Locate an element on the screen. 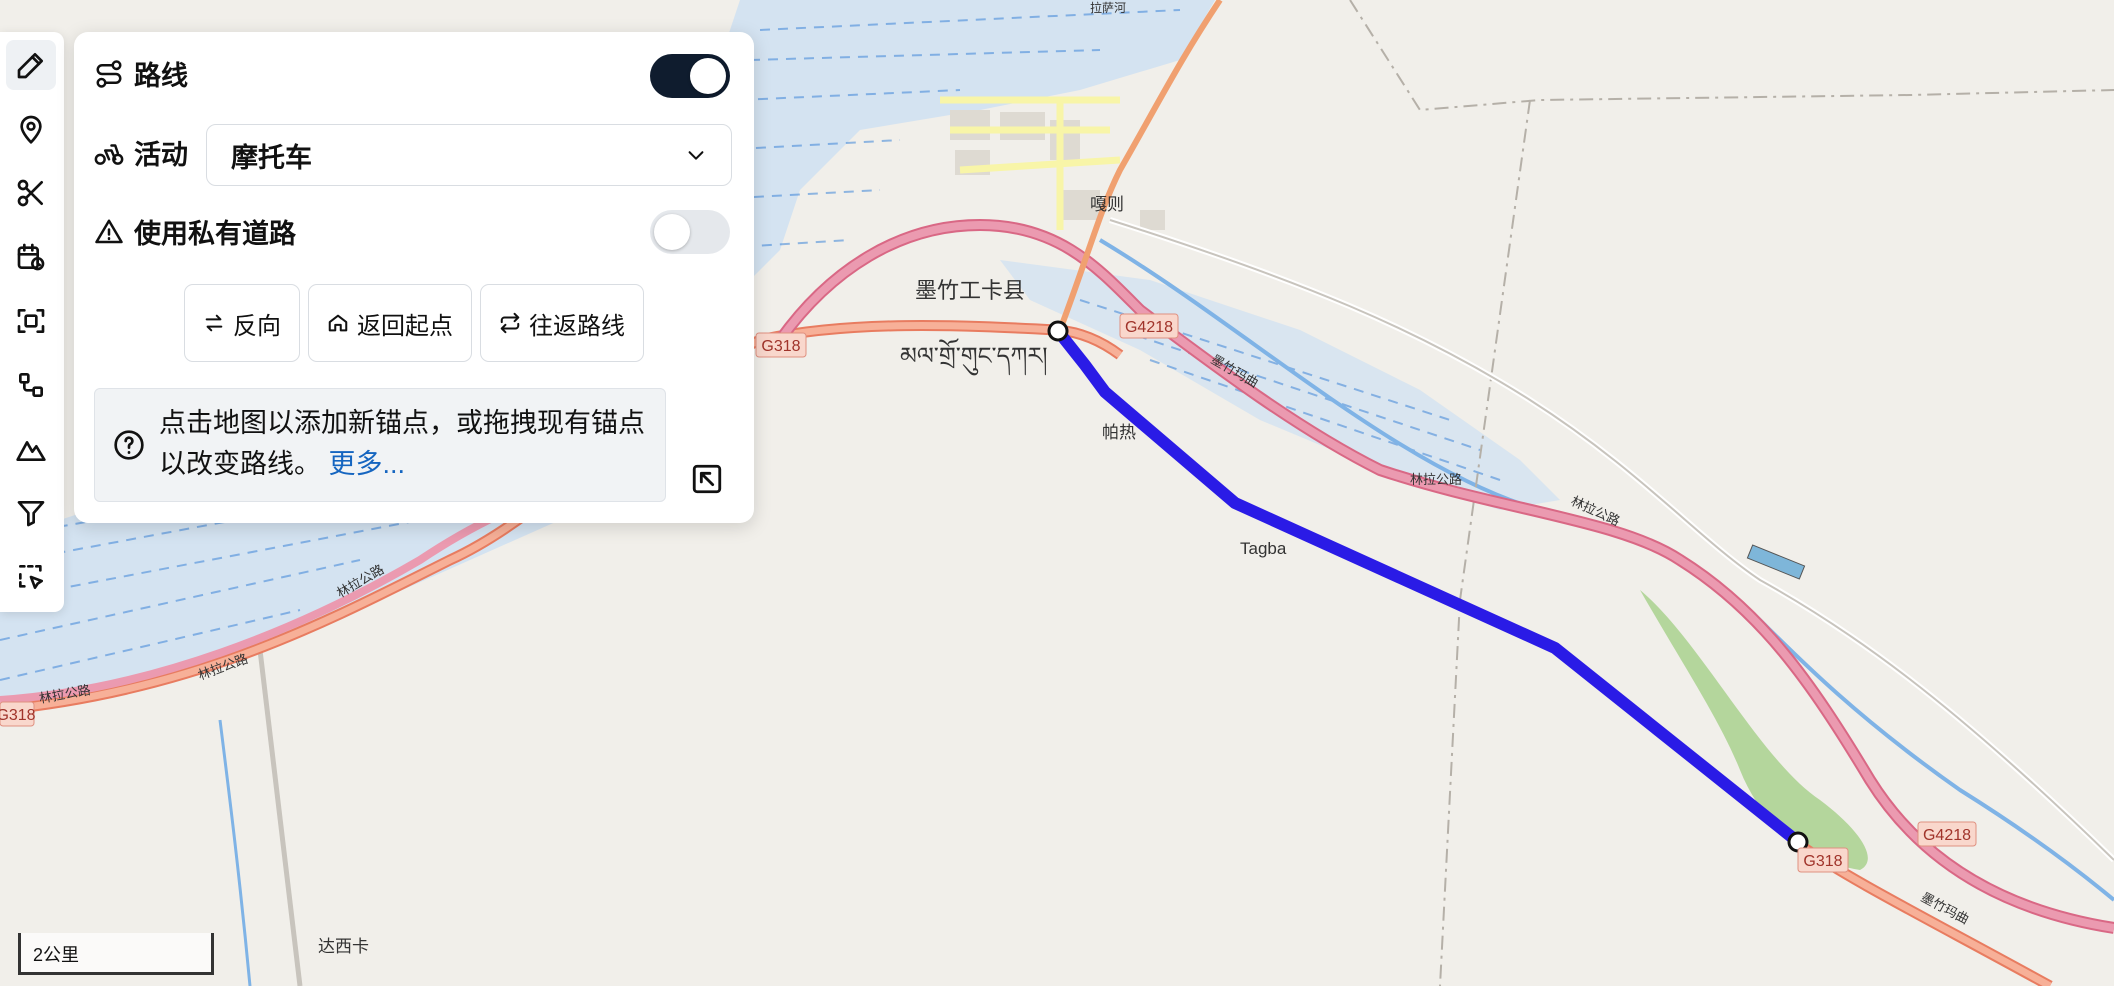 This screenshot has width=2114, height=986. place-label: 嘎则 is located at coordinates (1107, 204).